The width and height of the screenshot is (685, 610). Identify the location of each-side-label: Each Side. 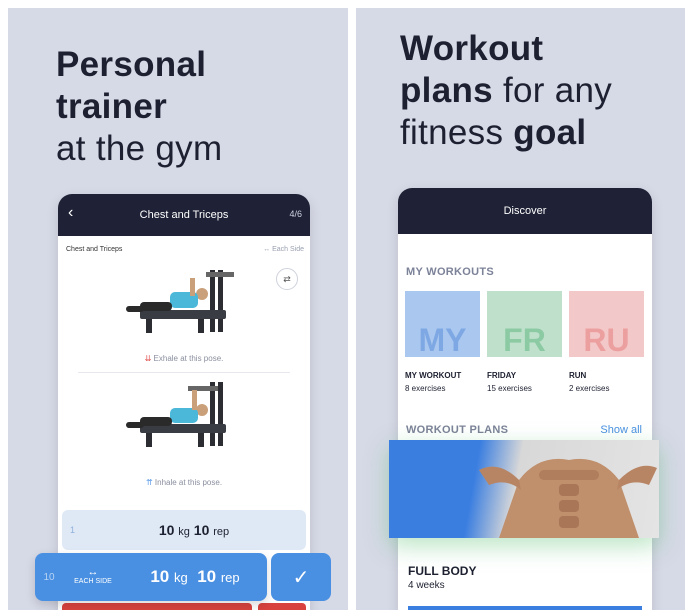
(288, 249).